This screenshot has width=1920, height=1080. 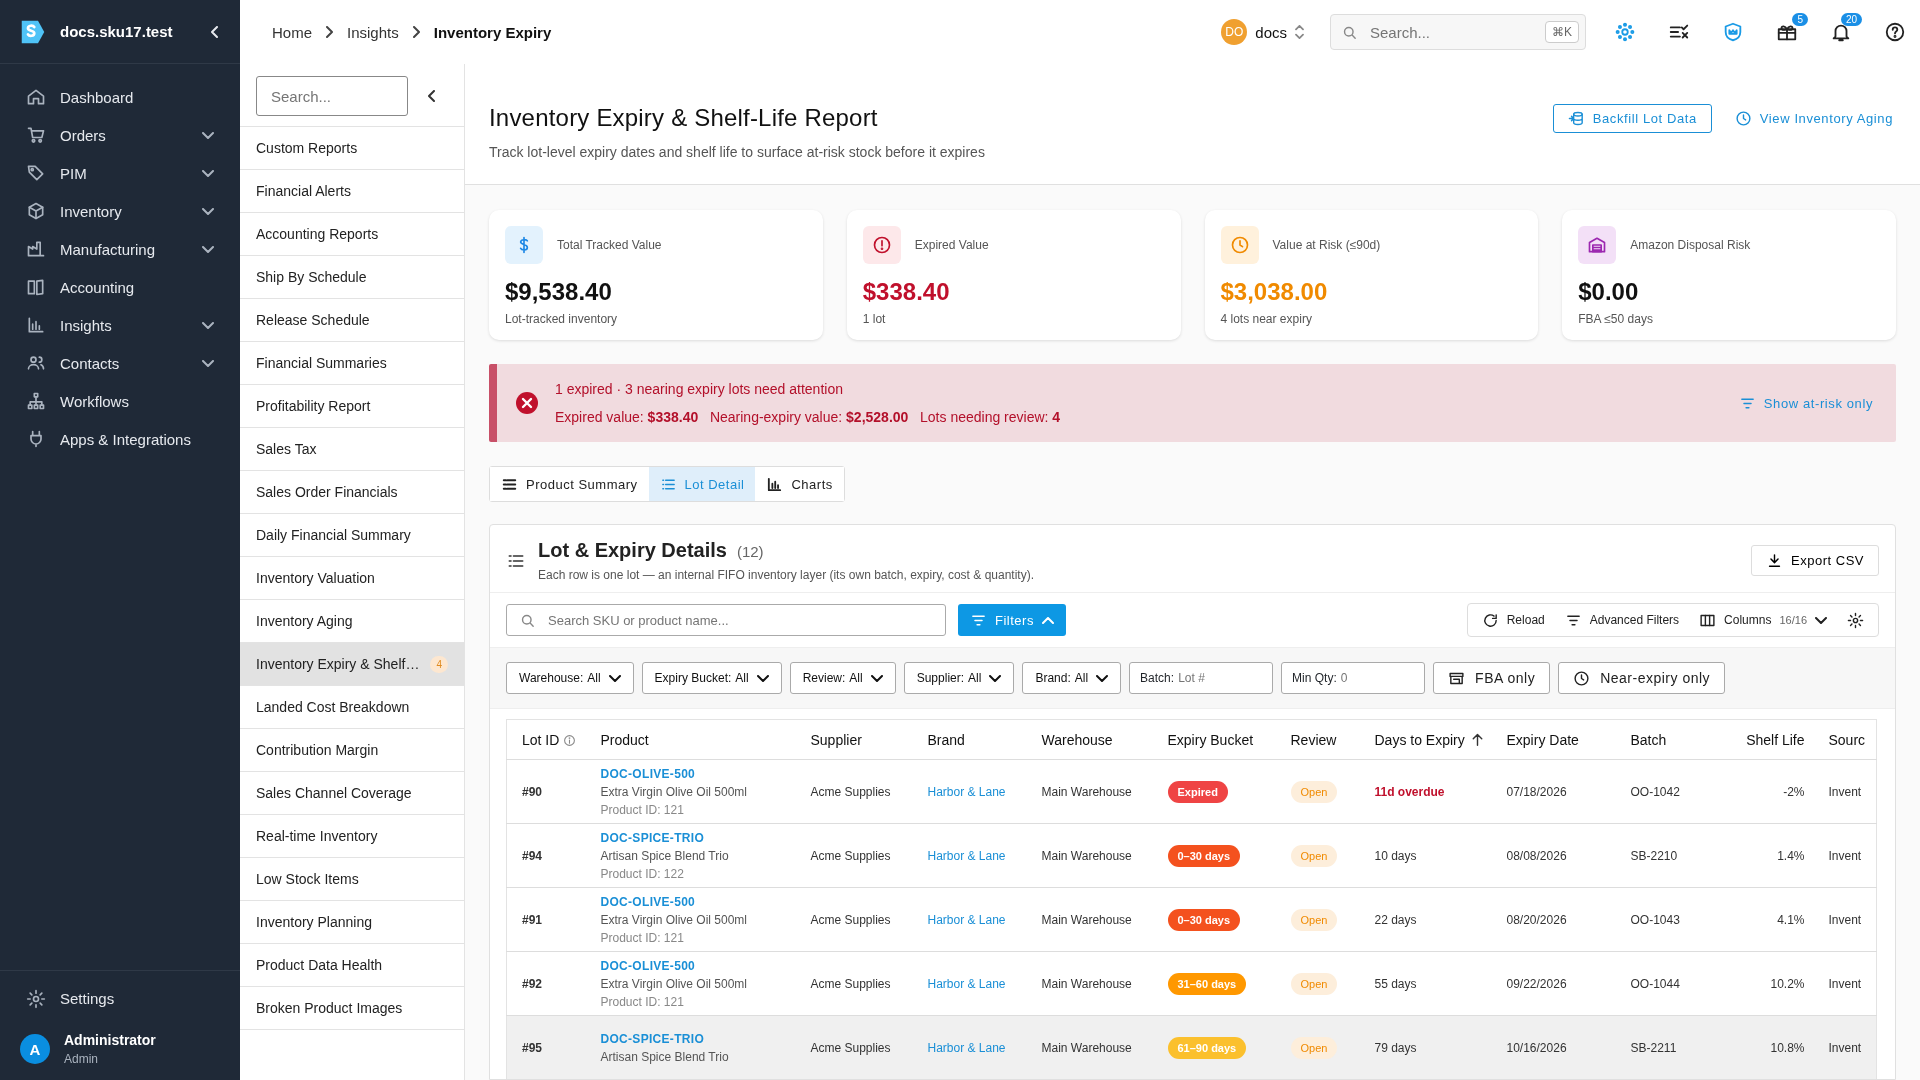 I want to click on cart-icon, so click(x=36, y=135).